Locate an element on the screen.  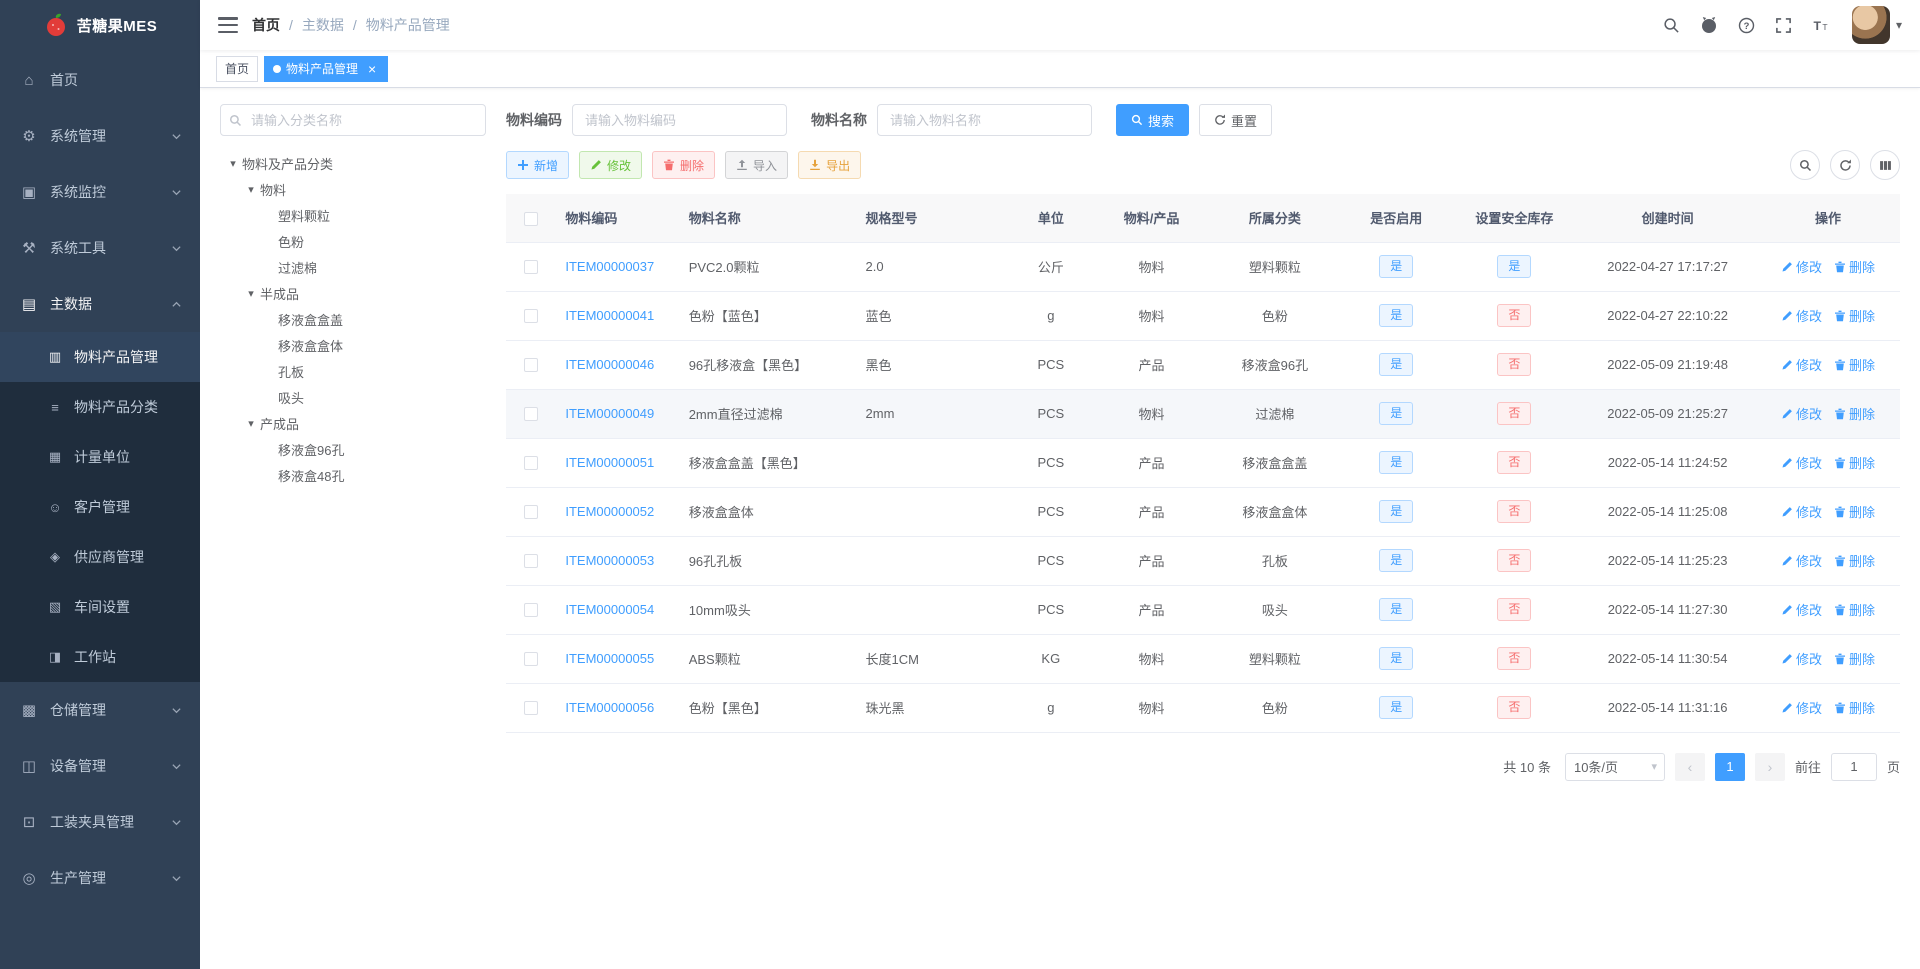
safety-stock-badge: 是 is located at coordinates (1514, 266).